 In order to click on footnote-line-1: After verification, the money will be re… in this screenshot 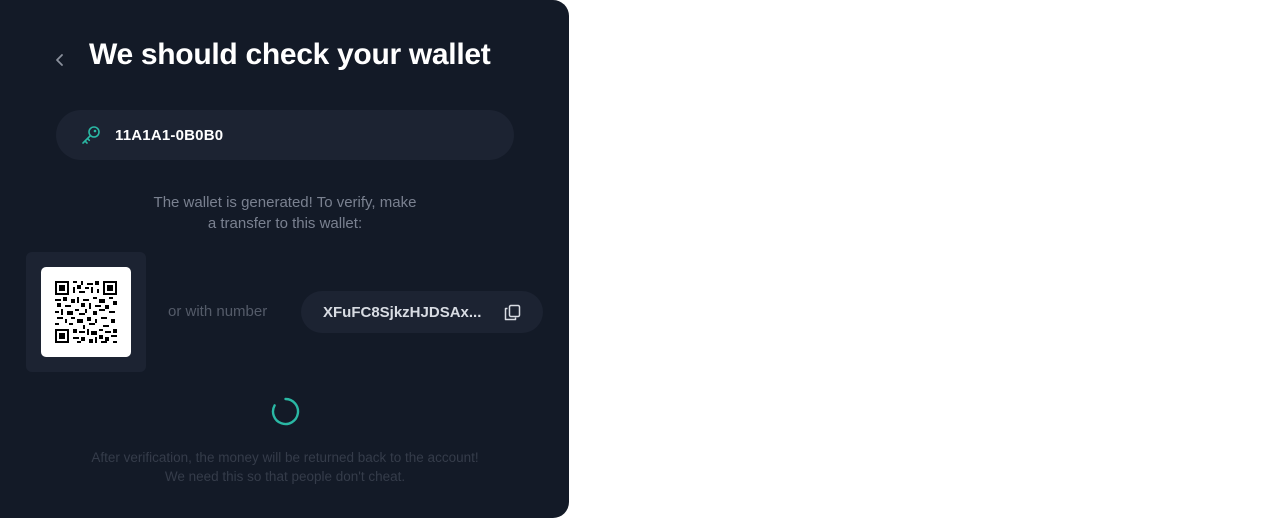, I will do `click(285, 457)`.